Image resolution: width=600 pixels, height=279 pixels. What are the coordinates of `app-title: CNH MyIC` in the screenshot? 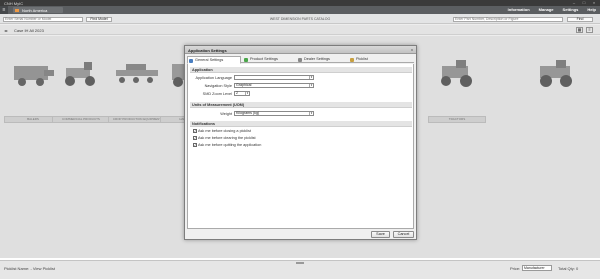 It's located at (14, 3).